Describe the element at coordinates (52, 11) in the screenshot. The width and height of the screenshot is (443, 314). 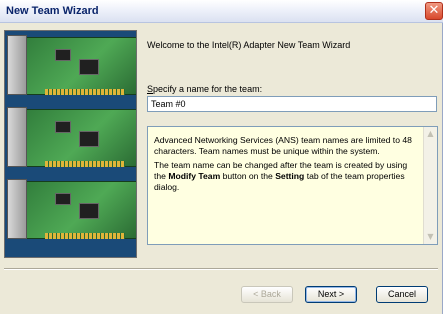
I see `window-title: New Team Wizard` at that location.